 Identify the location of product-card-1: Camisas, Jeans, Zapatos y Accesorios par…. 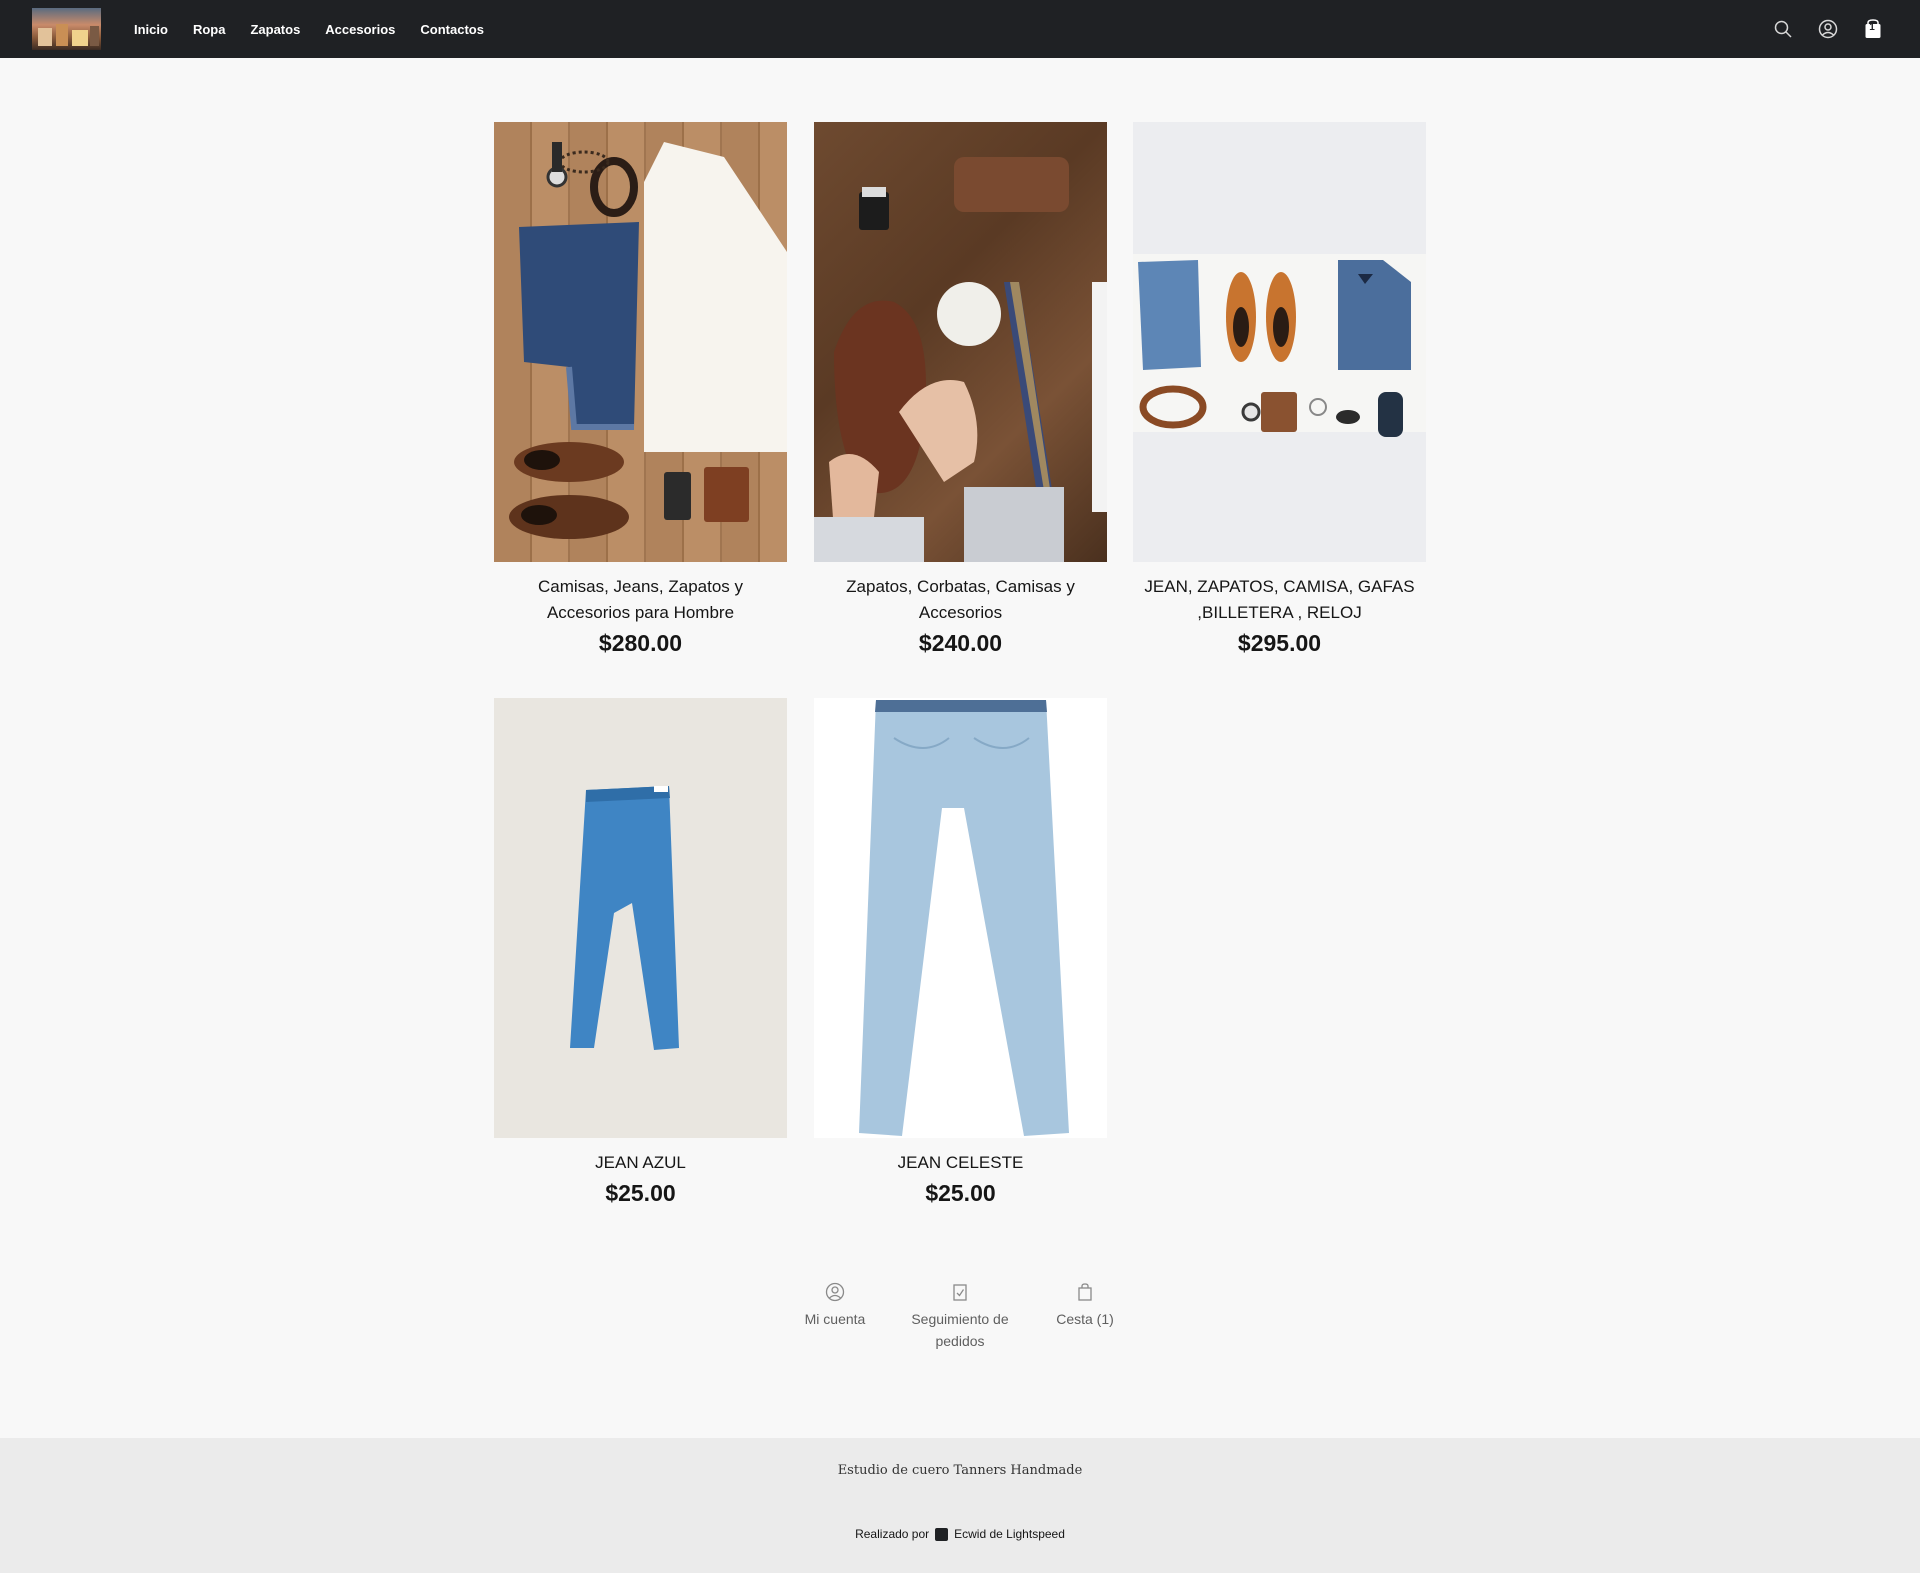
(640, 390).